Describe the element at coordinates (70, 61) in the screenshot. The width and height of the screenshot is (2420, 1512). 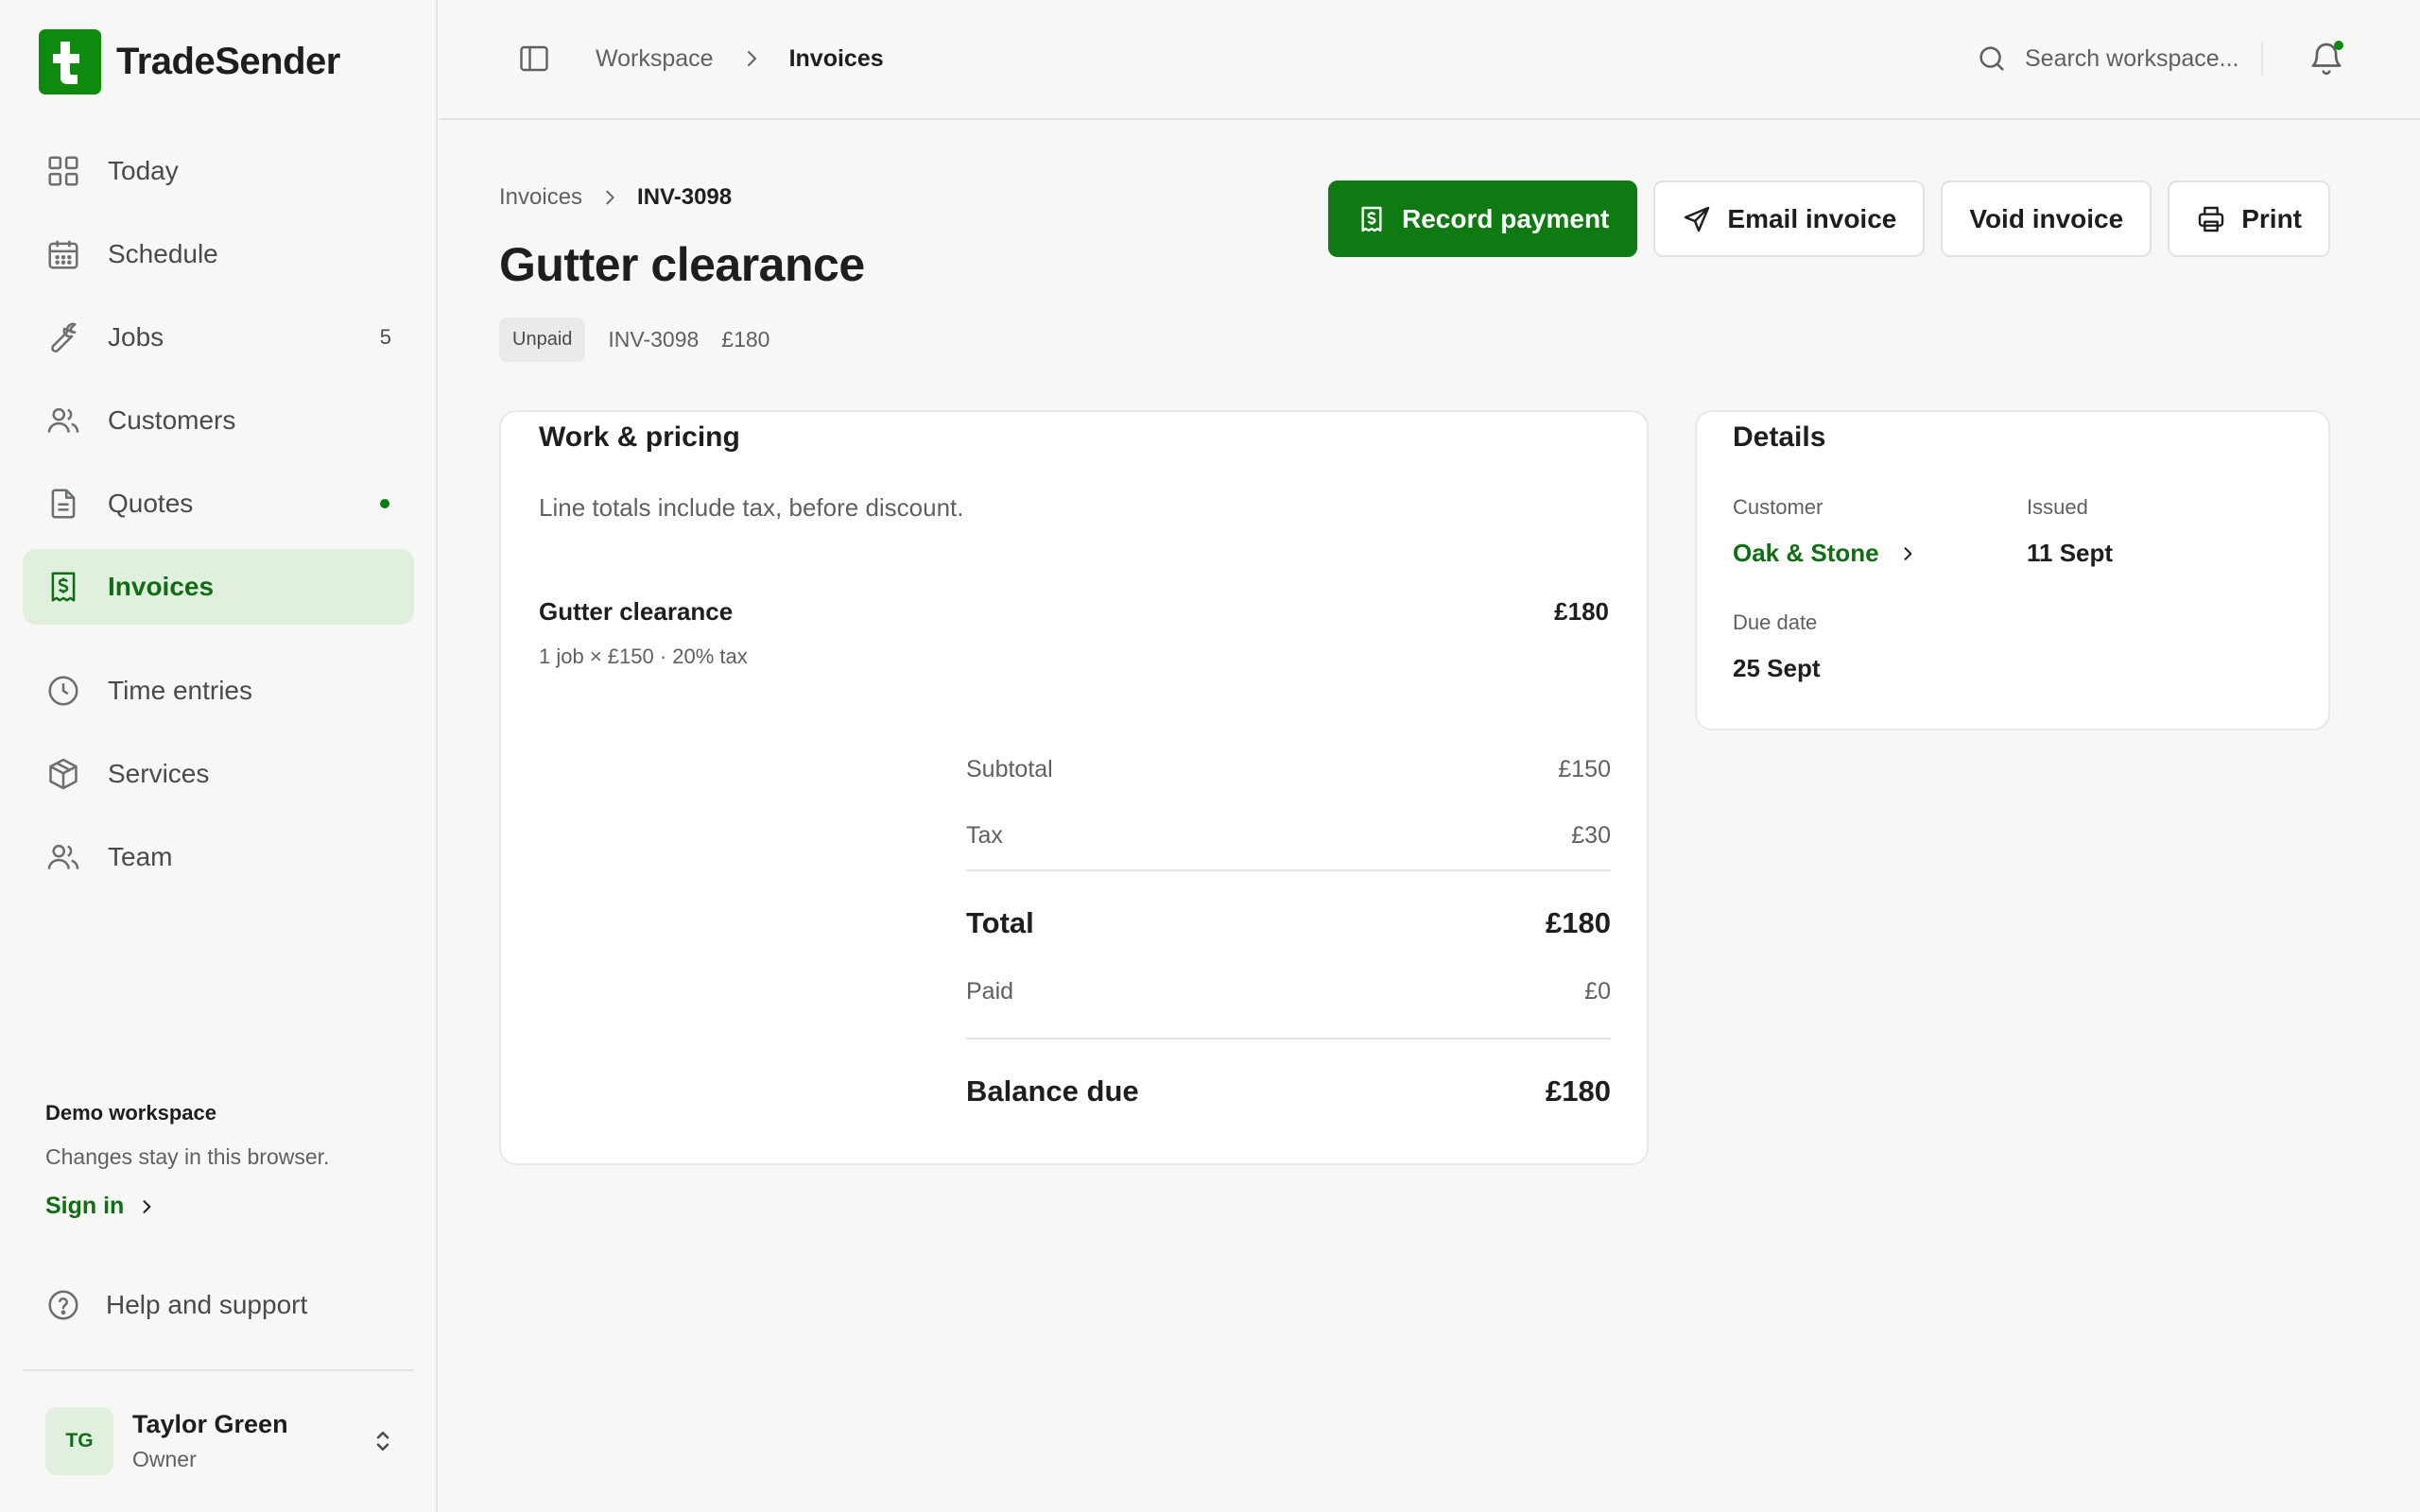
I see `tradesender-logo-icon` at that location.